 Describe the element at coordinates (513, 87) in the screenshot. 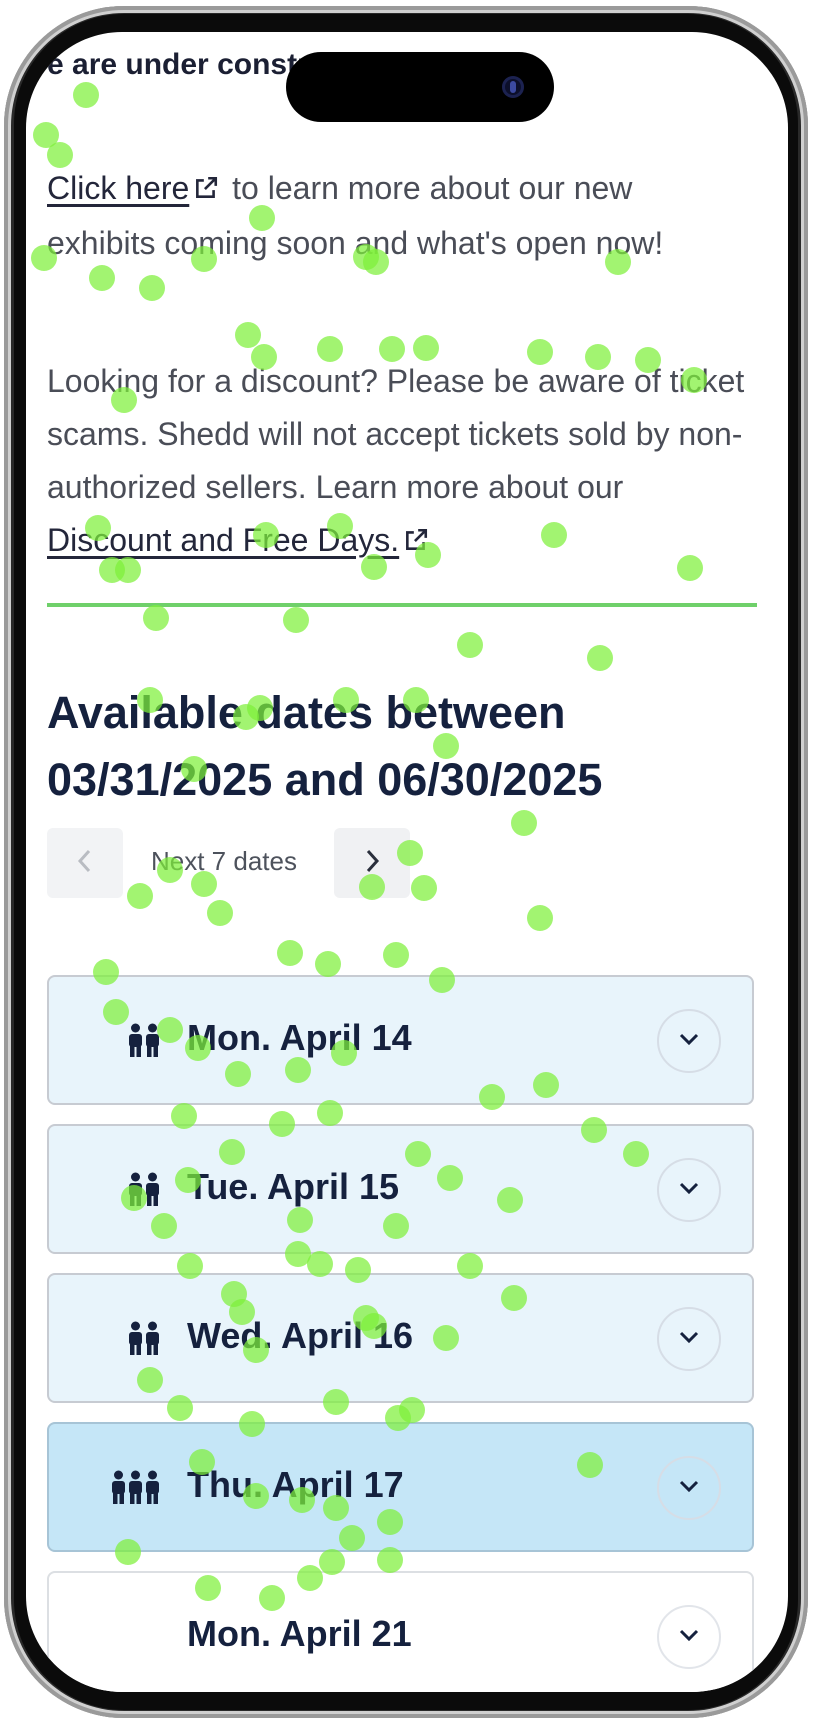

I see `camera-icon` at that location.